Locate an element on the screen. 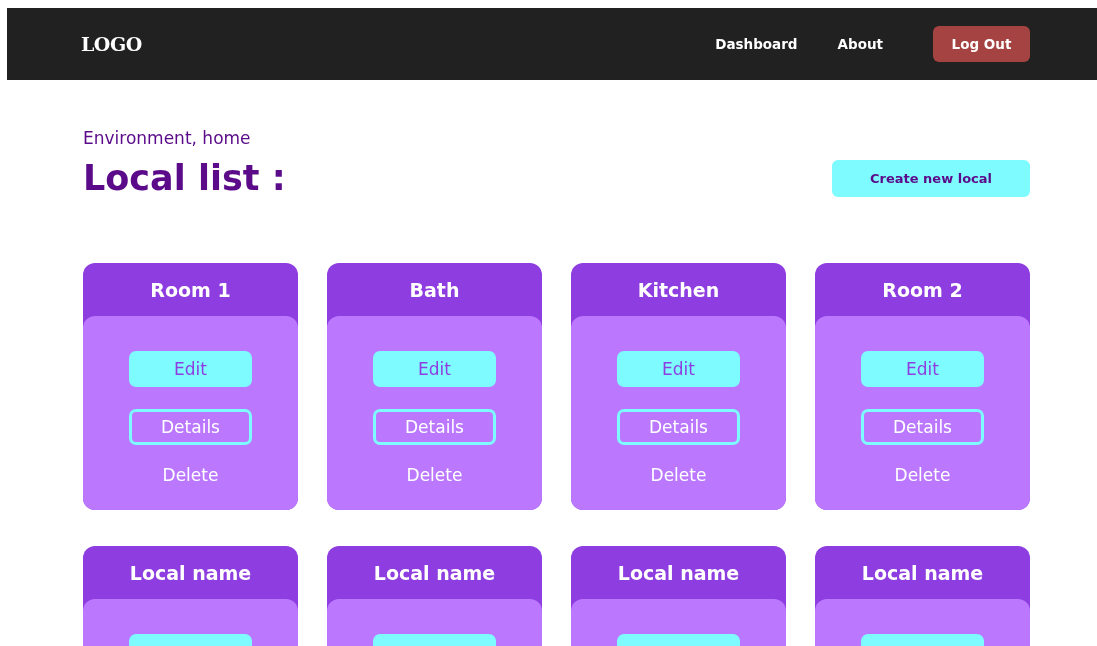 The image size is (1097, 646). page-title: Local list : is located at coordinates (184, 178).